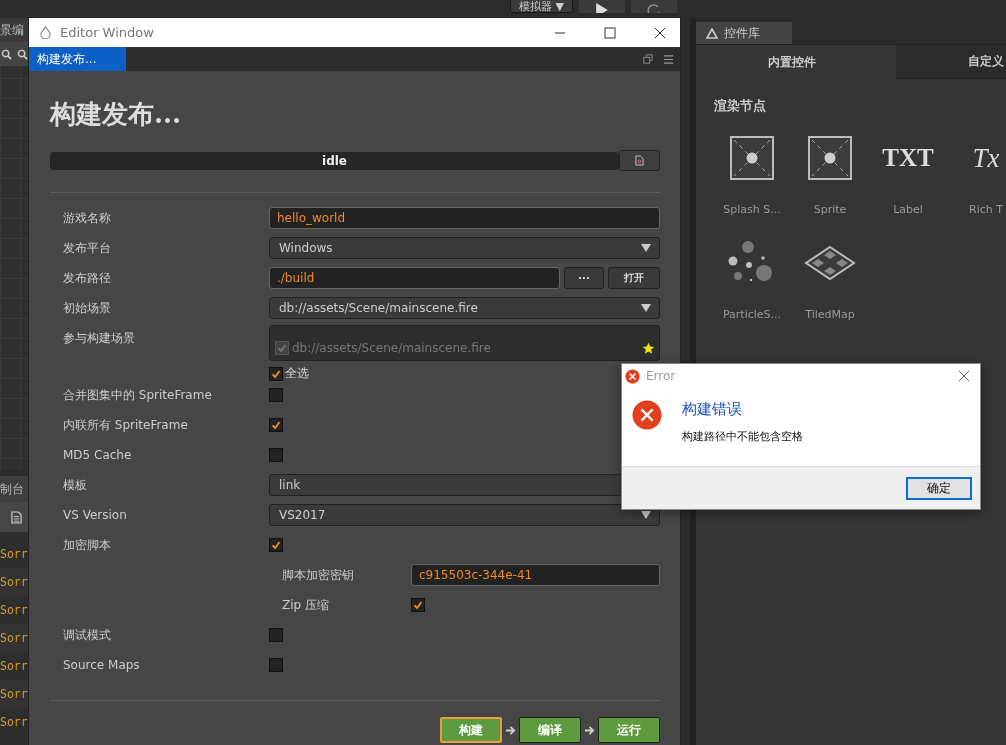 This screenshot has width=1006, height=745. What do you see at coordinates (830, 209) in the screenshot?
I see `node-label: Sprite` at bounding box center [830, 209].